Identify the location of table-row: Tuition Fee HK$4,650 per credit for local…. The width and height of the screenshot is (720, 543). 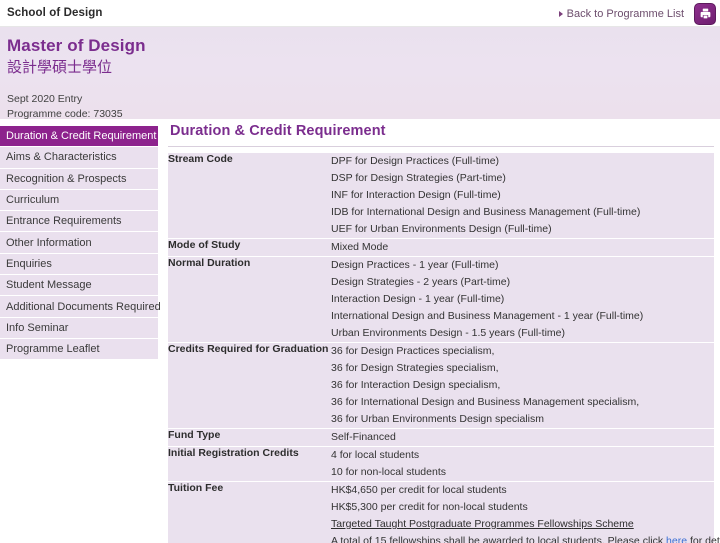
(444, 512).